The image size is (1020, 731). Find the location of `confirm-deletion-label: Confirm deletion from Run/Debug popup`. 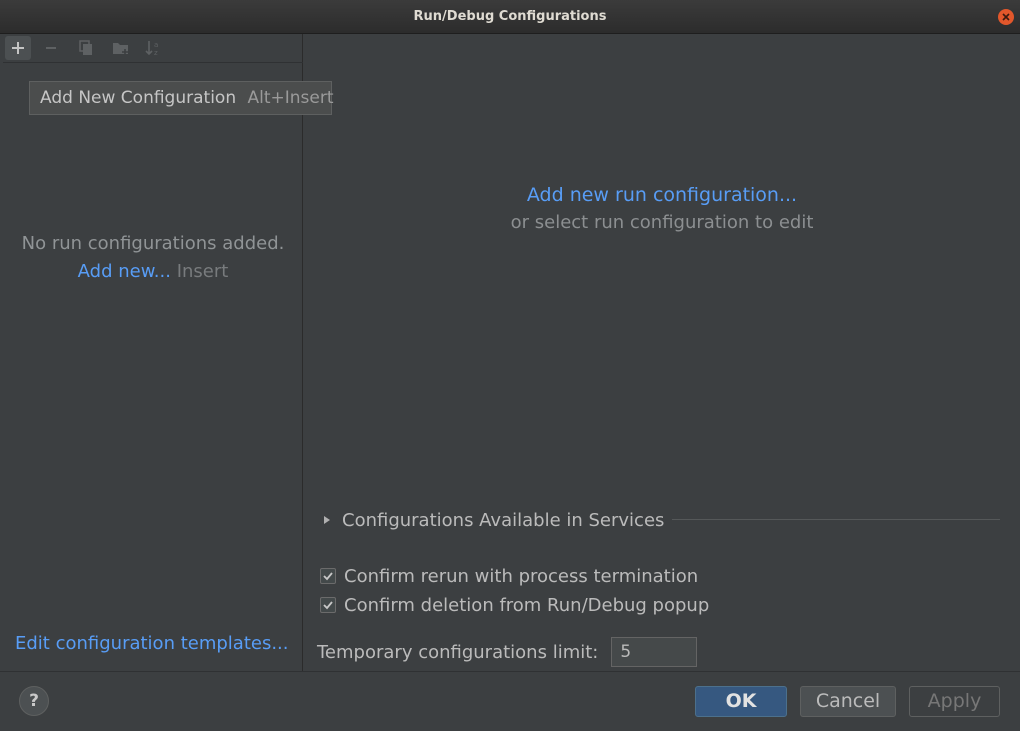

confirm-deletion-label: Confirm deletion from Run/Debug popup is located at coordinates (527, 605).